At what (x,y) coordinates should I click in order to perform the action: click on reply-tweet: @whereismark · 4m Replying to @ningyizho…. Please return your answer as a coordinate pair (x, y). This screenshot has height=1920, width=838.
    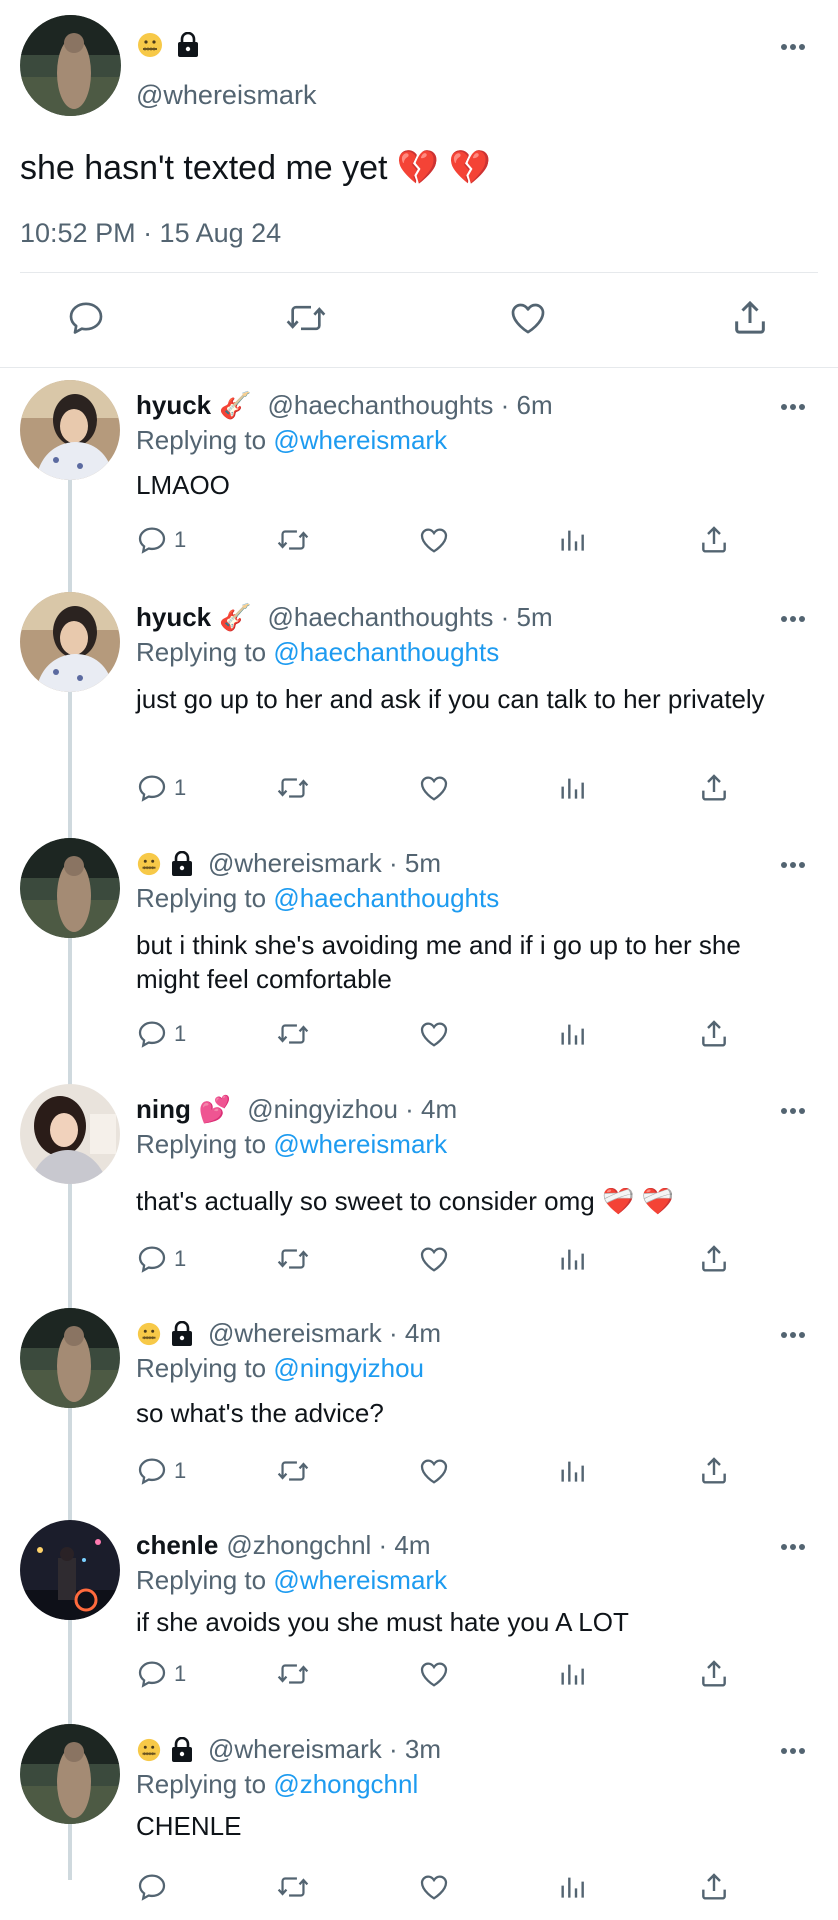
    Looking at the image, I should click on (419, 1414).